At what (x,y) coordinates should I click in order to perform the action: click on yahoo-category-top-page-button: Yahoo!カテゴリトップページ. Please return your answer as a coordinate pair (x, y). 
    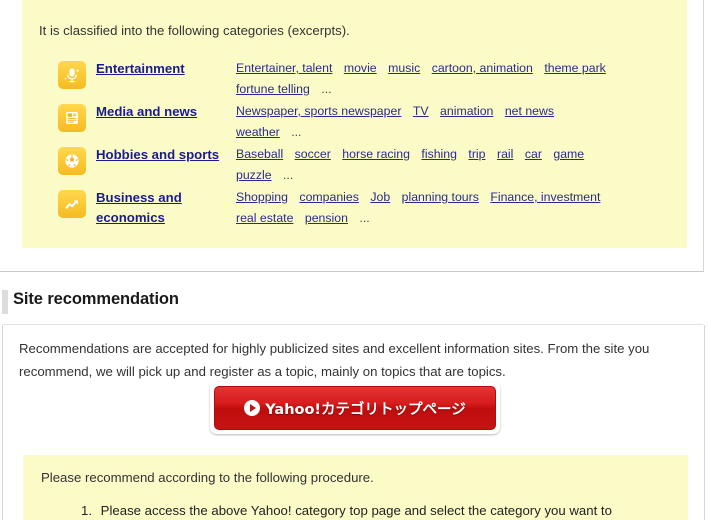
    Looking at the image, I should click on (355, 408).